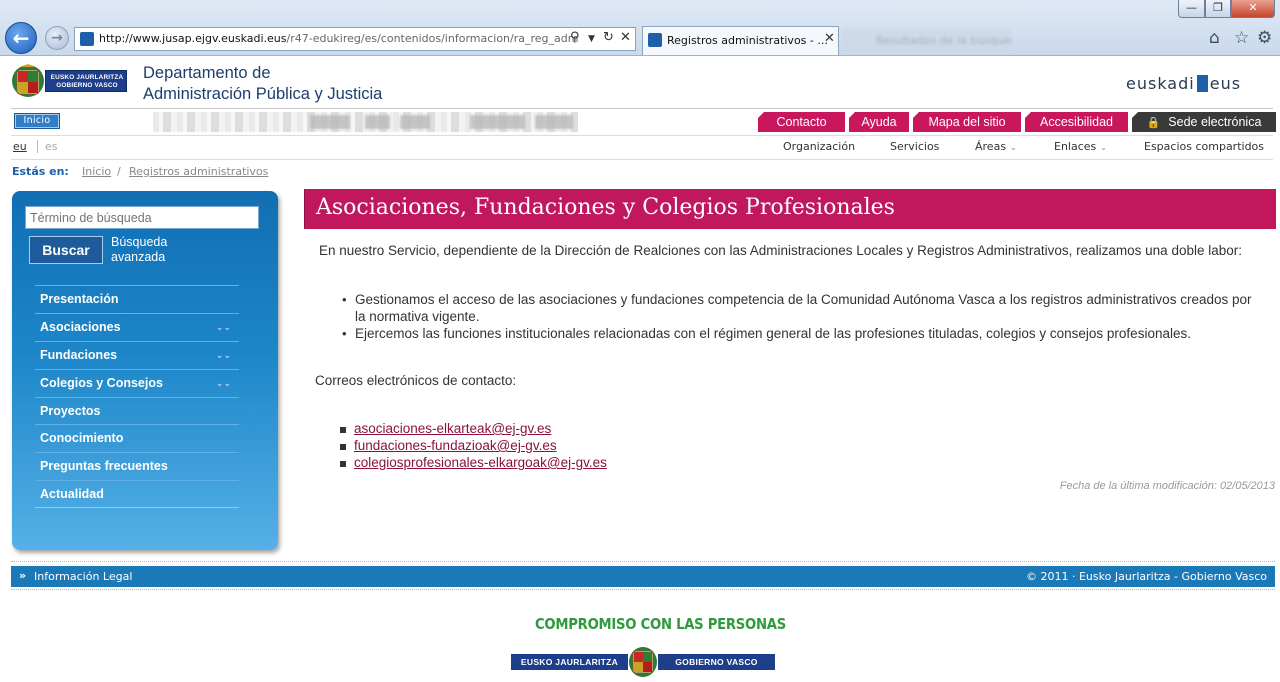 The image size is (1280, 682). What do you see at coordinates (138, 257) in the screenshot?
I see `advanced-search-link: avanzada` at bounding box center [138, 257].